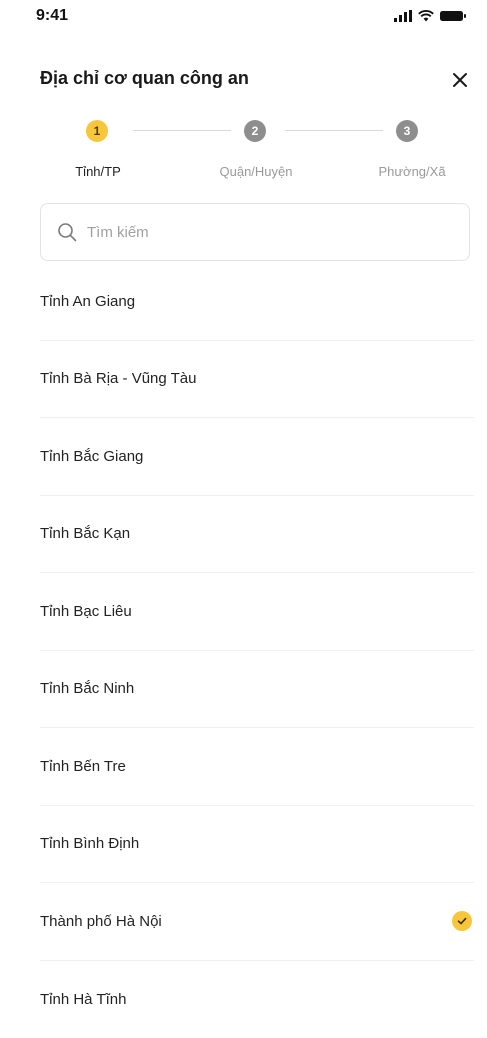  Describe the element at coordinates (144, 78) in the screenshot. I see `page-title: Địa chỉ cơ quan công an` at that location.